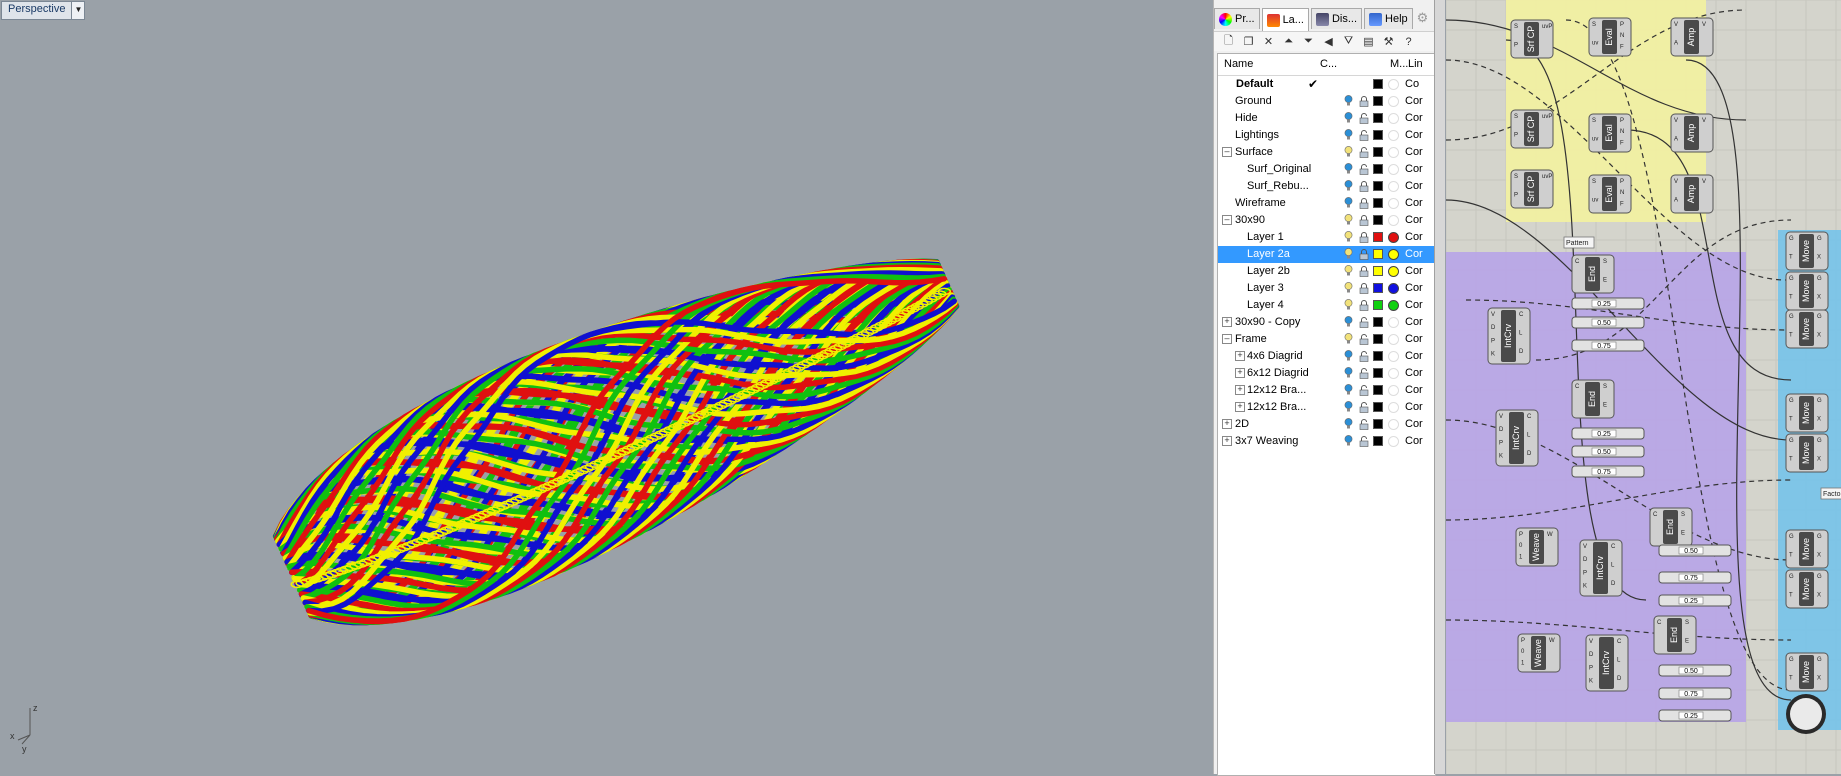 The image size is (1841, 776). What do you see at coordinates (1368, 42) in the screenshot?
I see `layer-states-icon: ▤` at bounding box center [1368, 42].